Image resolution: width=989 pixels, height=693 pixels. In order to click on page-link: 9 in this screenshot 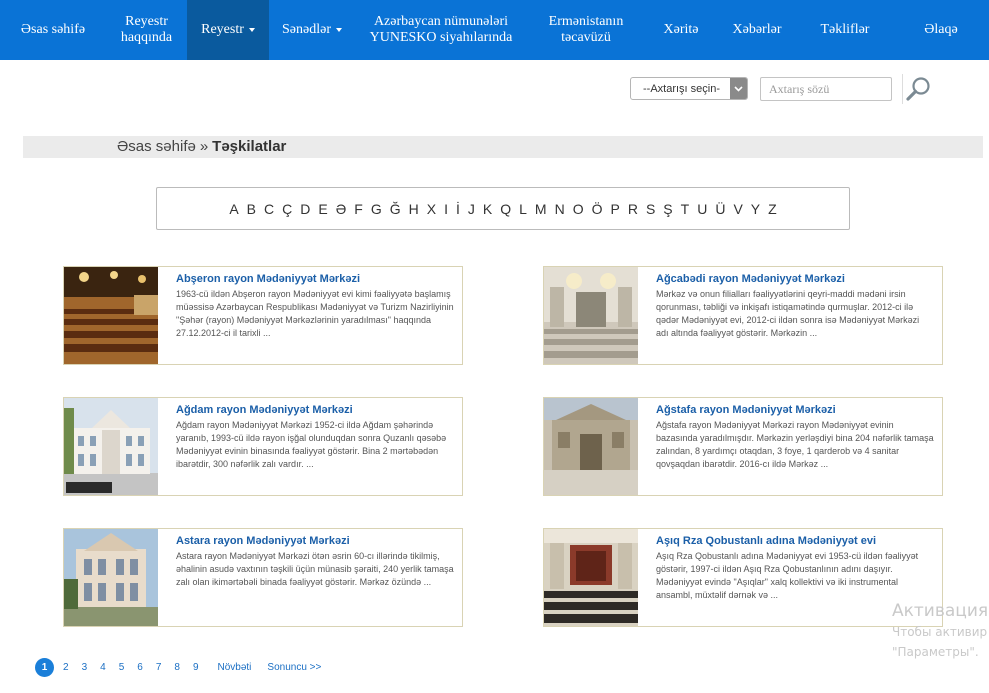, I will do `click(196, 667)`.